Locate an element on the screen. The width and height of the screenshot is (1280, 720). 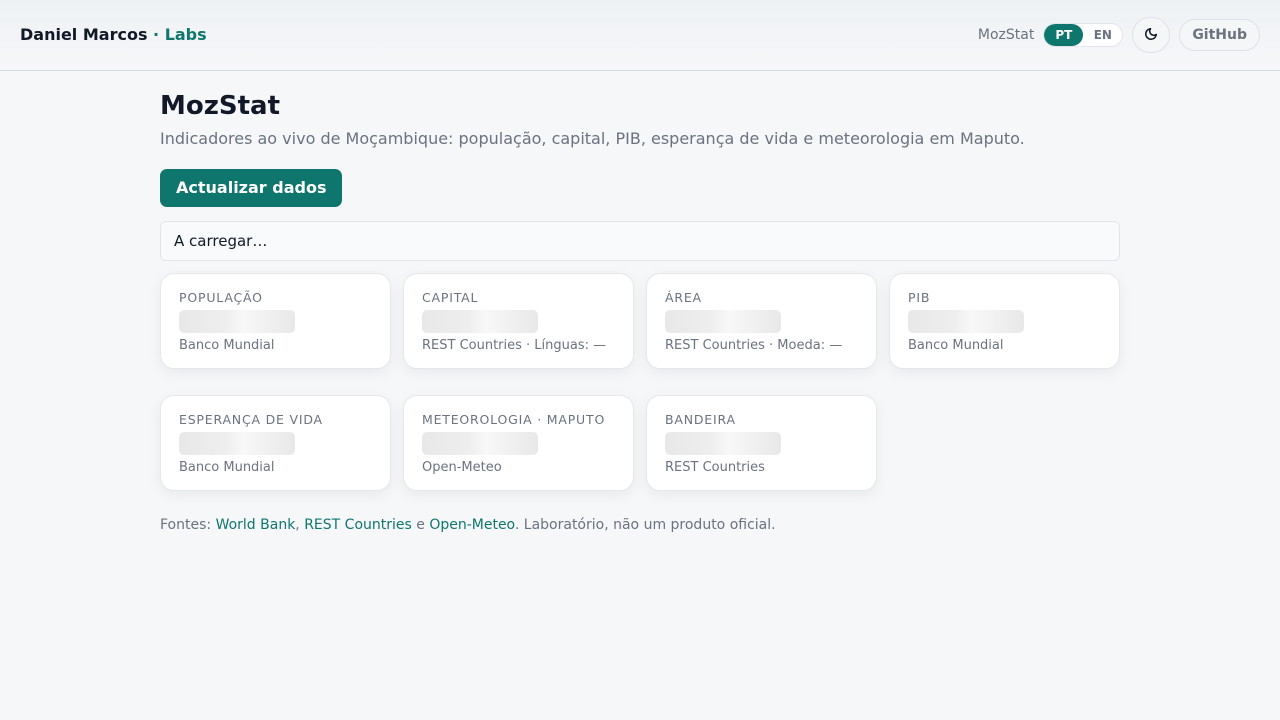
nav-controls: MozStat PT EN GitHub is located at coordinates (1119, 35).